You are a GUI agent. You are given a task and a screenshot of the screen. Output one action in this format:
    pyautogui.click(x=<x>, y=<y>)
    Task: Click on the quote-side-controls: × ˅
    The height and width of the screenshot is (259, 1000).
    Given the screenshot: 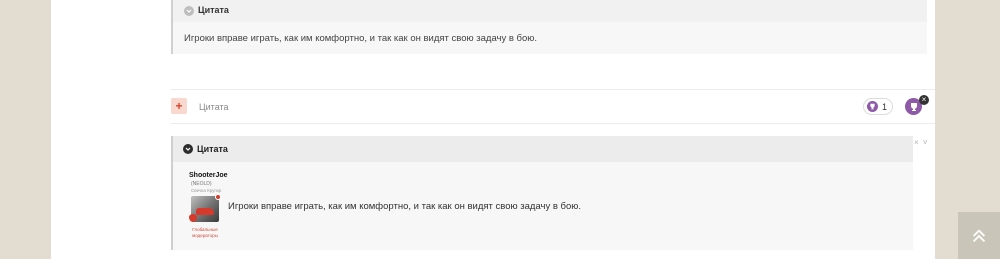 What is the action you would take?
    pyautogui.click(x=921, y=142)
    